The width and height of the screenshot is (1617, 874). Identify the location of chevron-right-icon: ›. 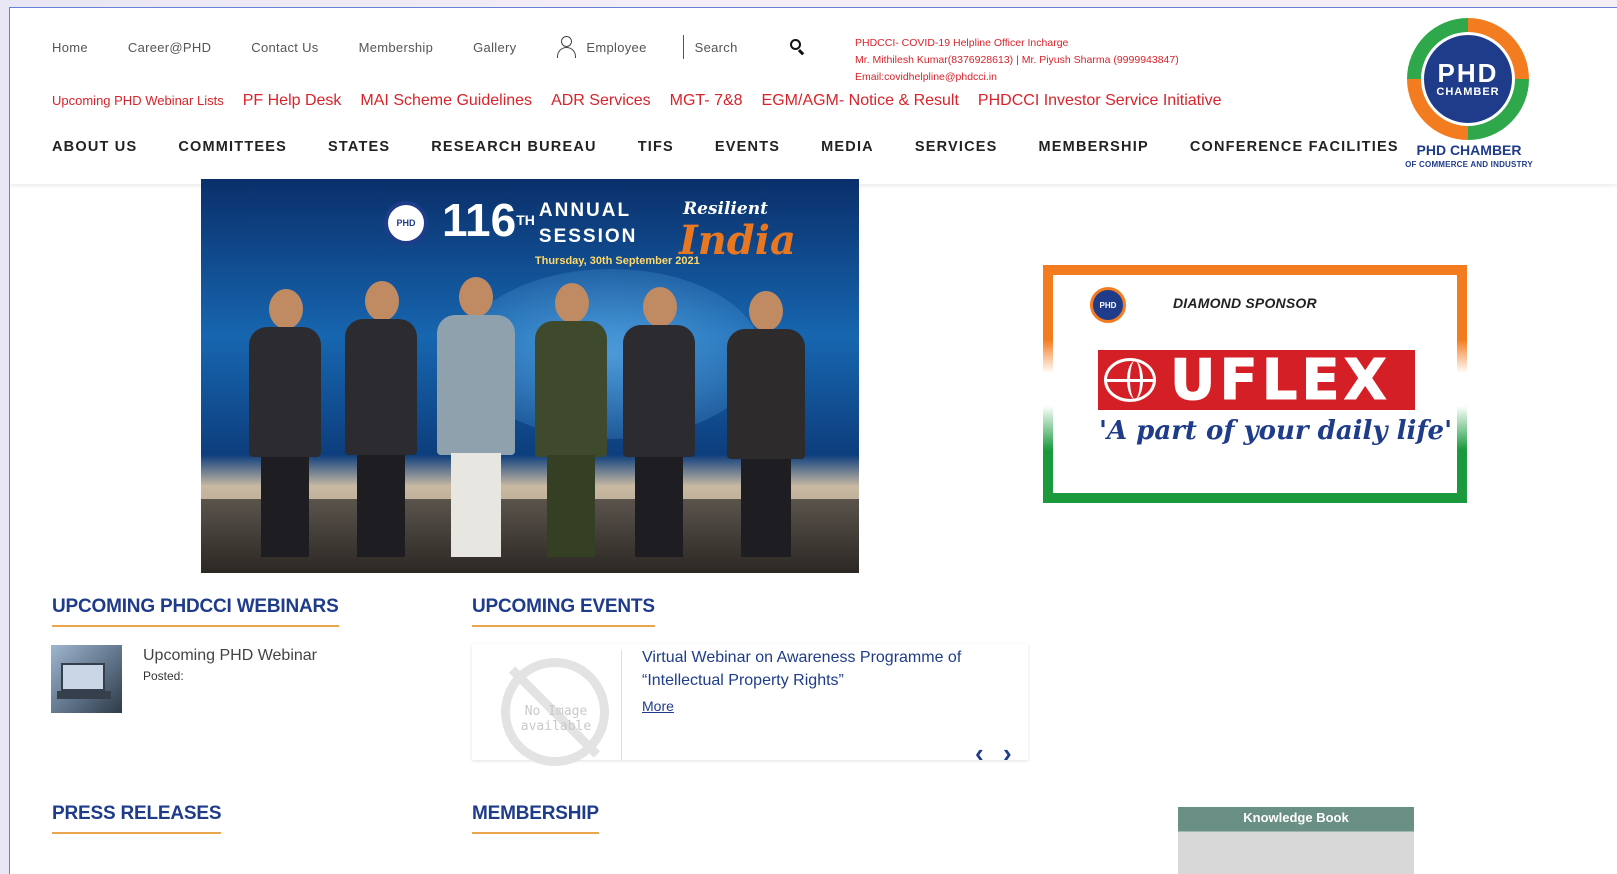
(1007, 753).